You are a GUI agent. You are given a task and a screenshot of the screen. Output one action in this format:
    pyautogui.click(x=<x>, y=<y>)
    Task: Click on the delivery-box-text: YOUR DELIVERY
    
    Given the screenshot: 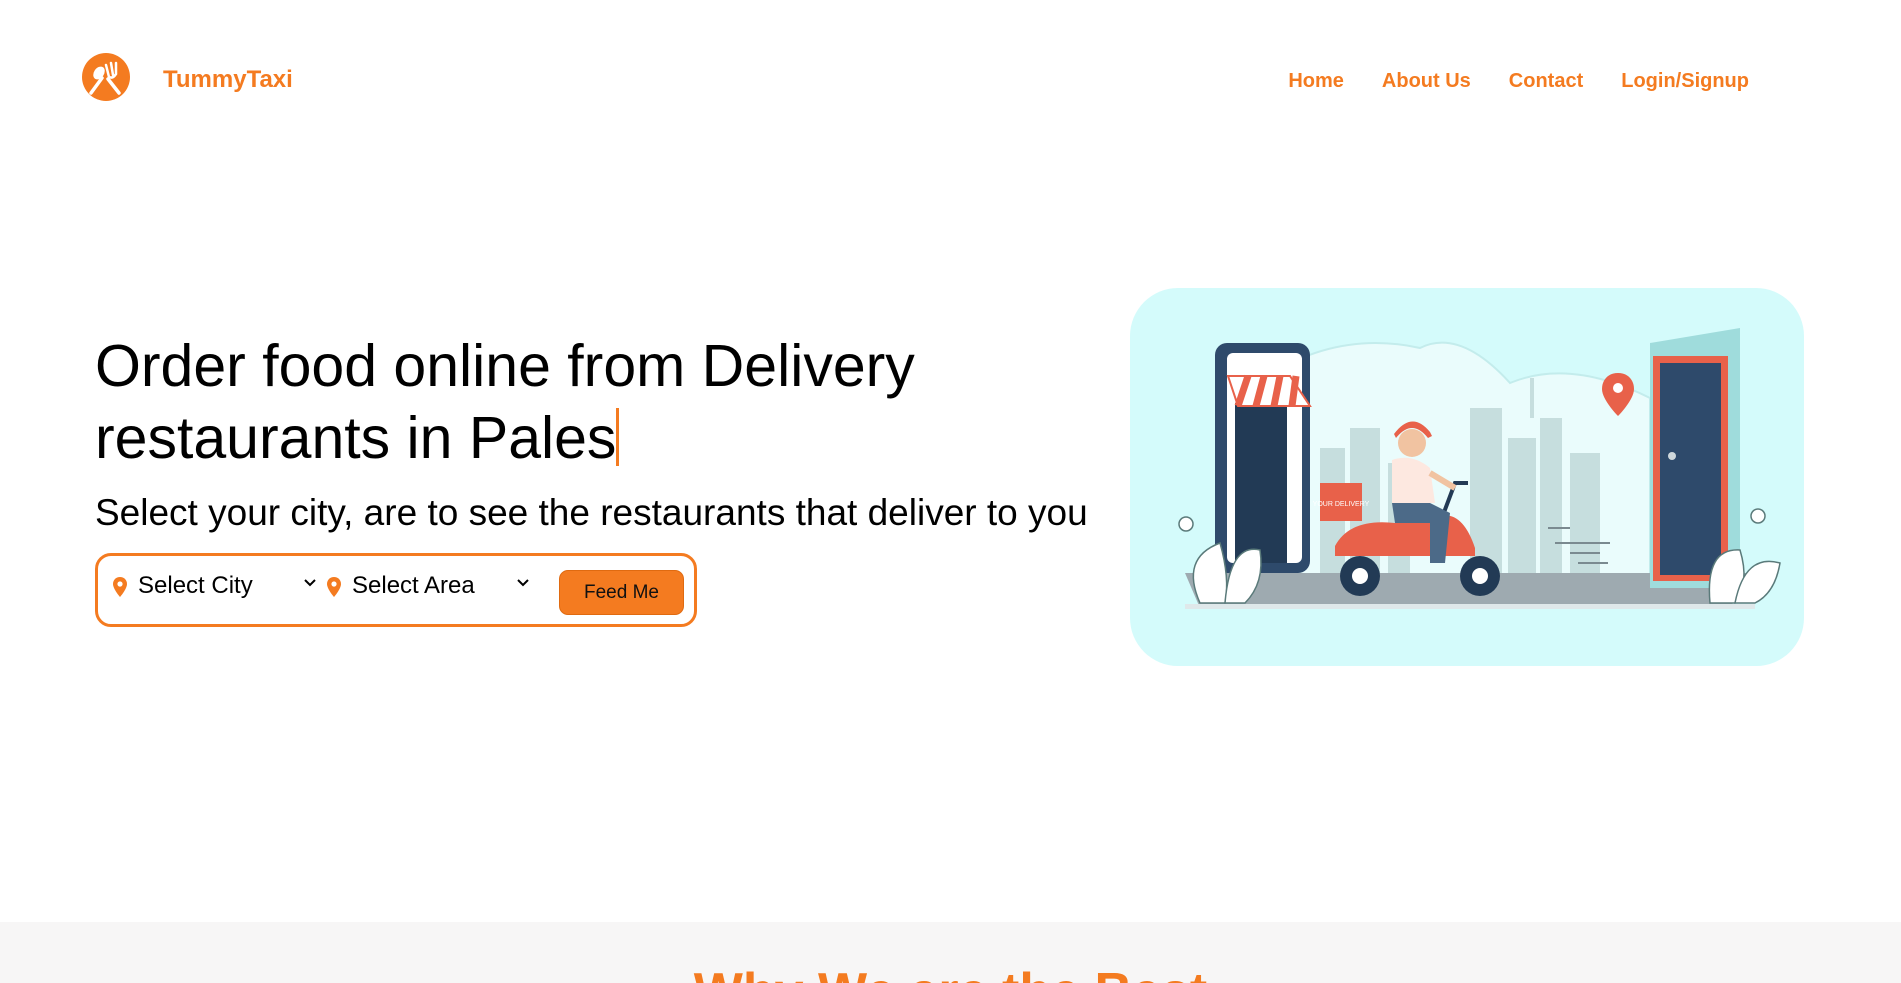 What is the action you would take?
    pyautogui.click(x=1341, y=504)
    